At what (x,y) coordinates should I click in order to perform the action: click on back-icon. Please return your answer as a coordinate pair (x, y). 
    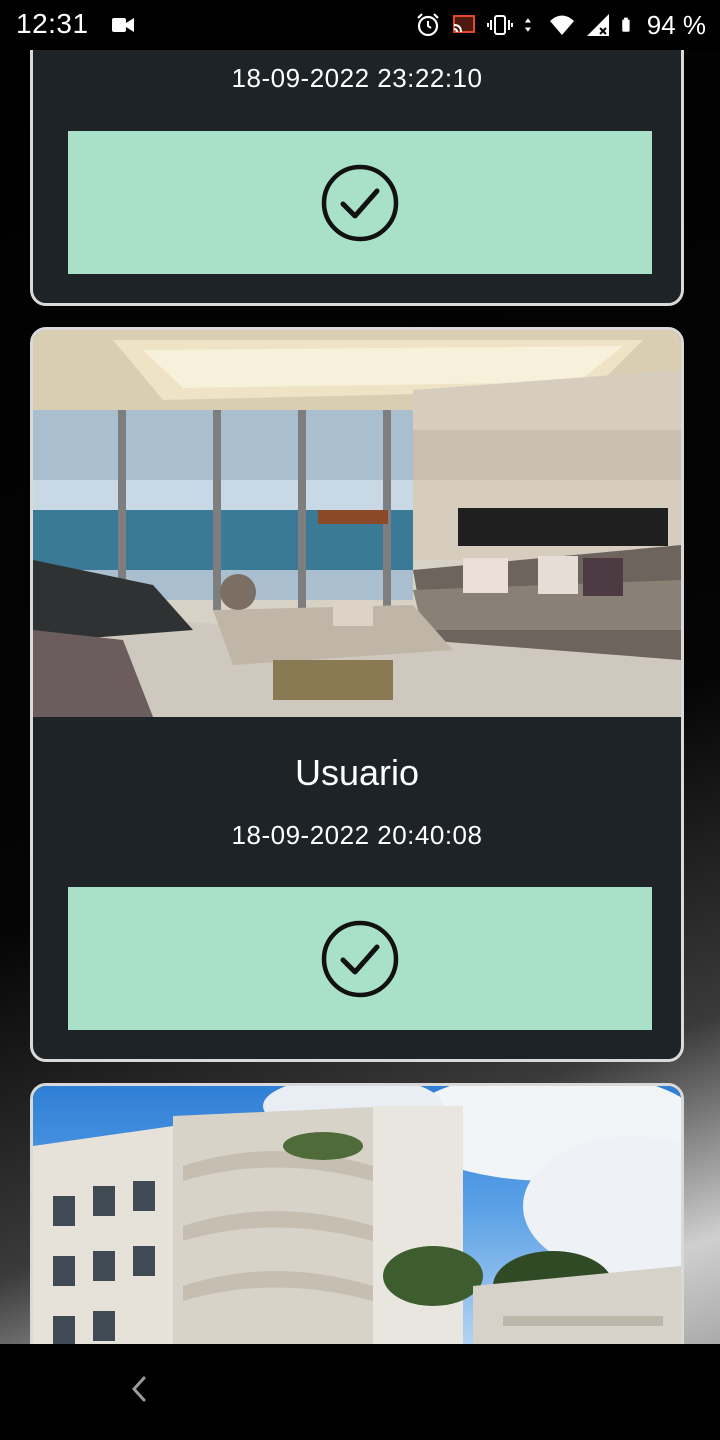
    Looking at the image, I should click on (139, 1389).